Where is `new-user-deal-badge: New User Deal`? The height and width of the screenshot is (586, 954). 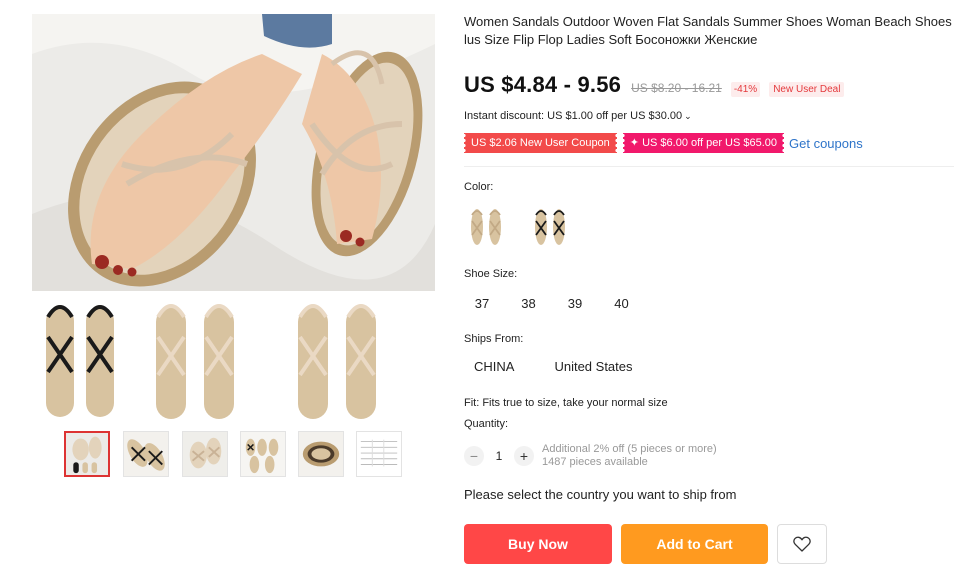
new-user-deal-badge: New User Deal is located at coordinates (807, 89).